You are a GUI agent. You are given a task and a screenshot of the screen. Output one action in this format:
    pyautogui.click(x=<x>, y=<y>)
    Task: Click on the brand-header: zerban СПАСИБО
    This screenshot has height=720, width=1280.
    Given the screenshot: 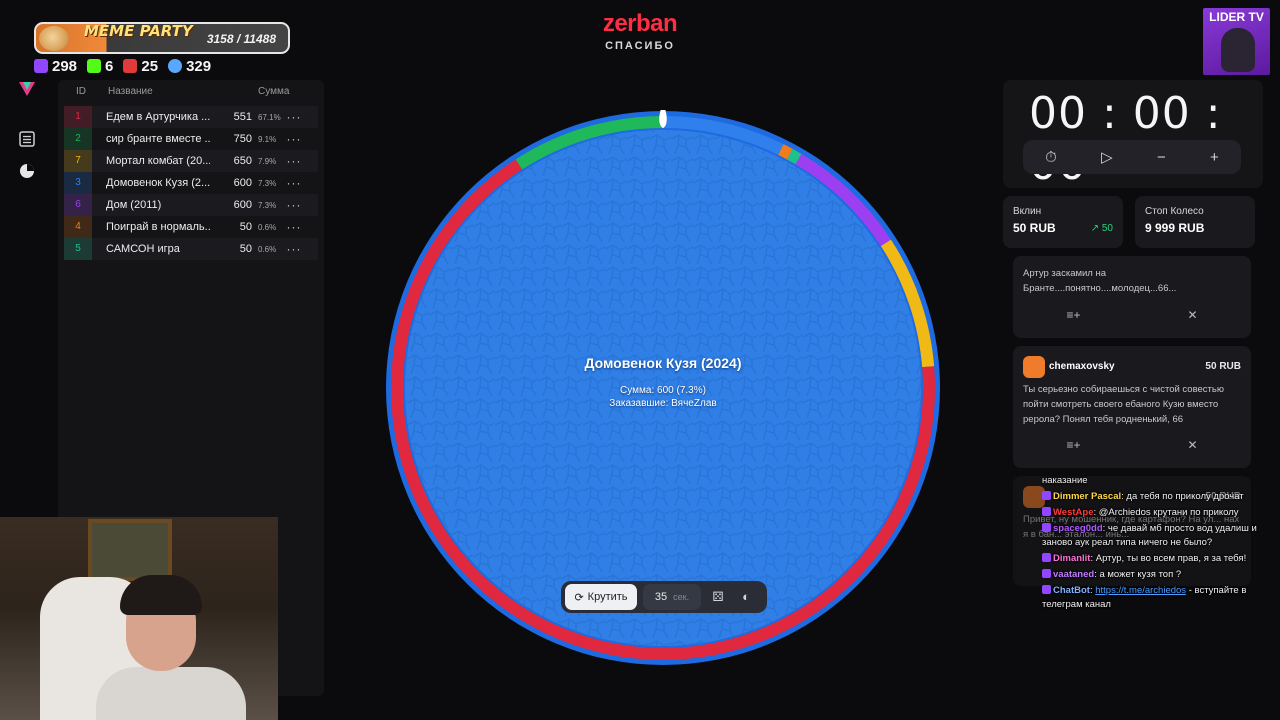 What is the action you would take?
    pyautogui.click(x=640, y=31)
    